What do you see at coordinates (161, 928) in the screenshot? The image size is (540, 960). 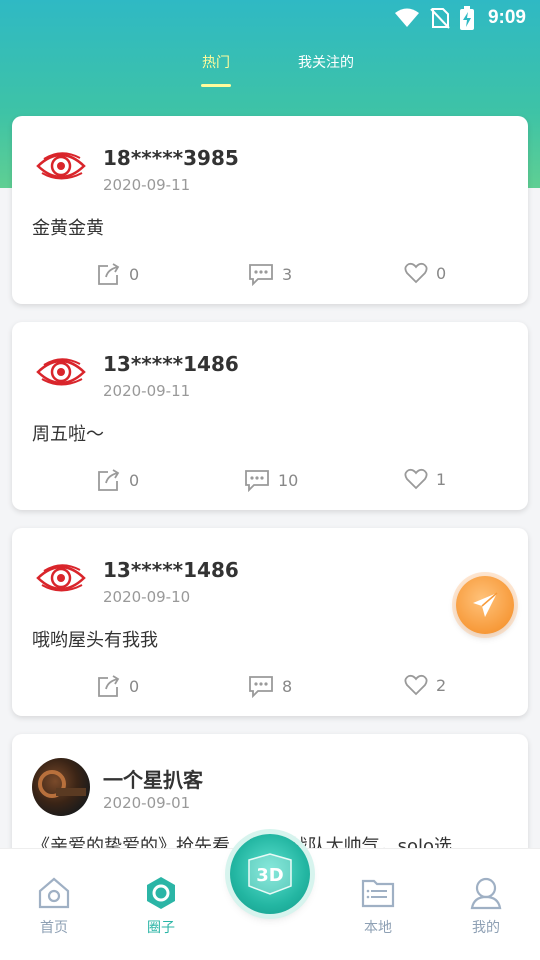 I see `nav-label: 圈子` at bounding box center [161, 928].